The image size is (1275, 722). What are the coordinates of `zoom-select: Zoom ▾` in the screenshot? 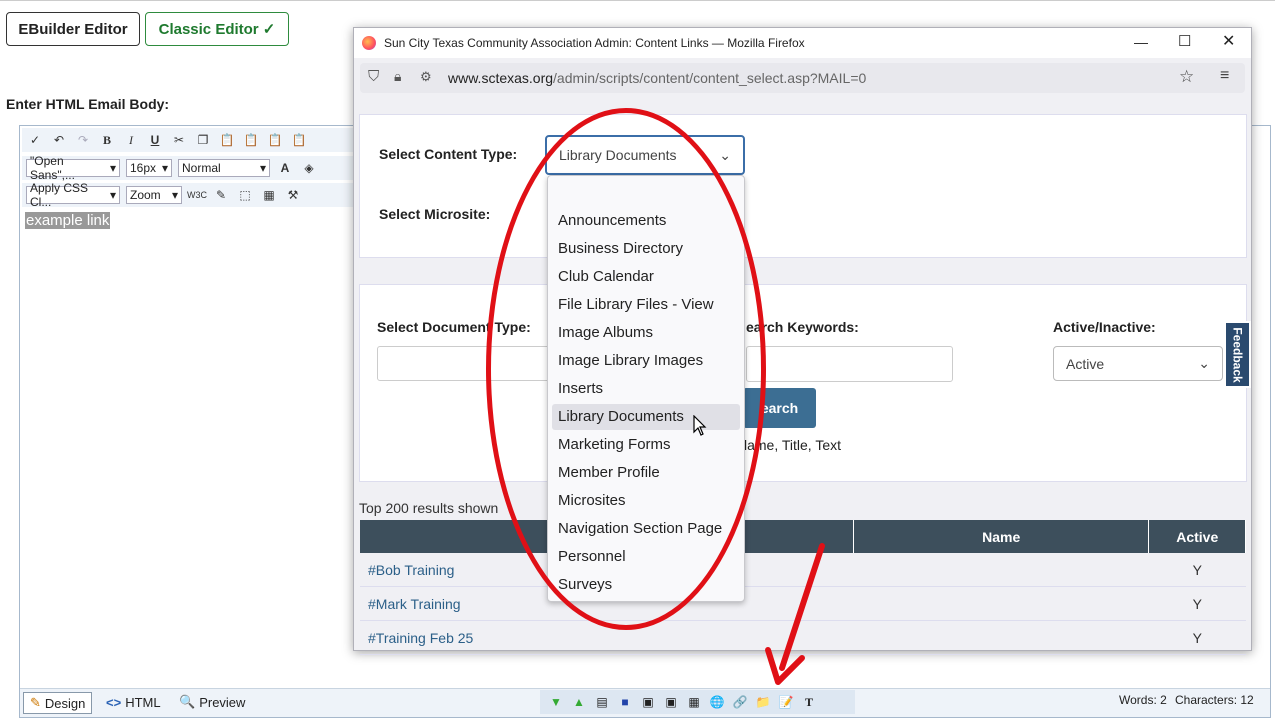 It's located at (154, 195).